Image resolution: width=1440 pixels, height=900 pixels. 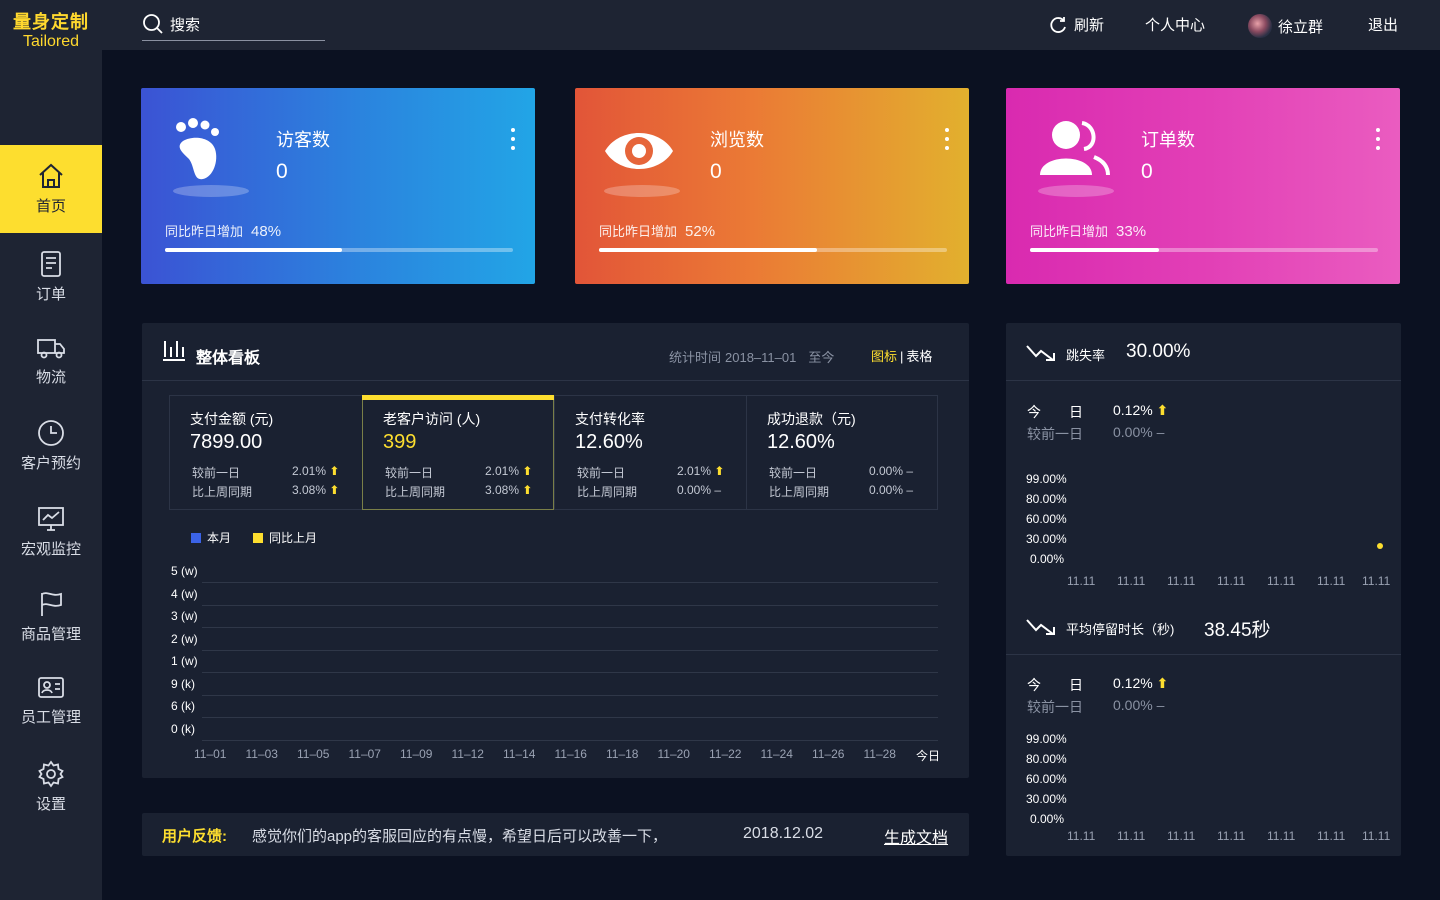 What do you see at coordinates (1046, 479) in the screenshot?
I see `y-tick-label: 99.00%` at bounding box center [1046, 479].